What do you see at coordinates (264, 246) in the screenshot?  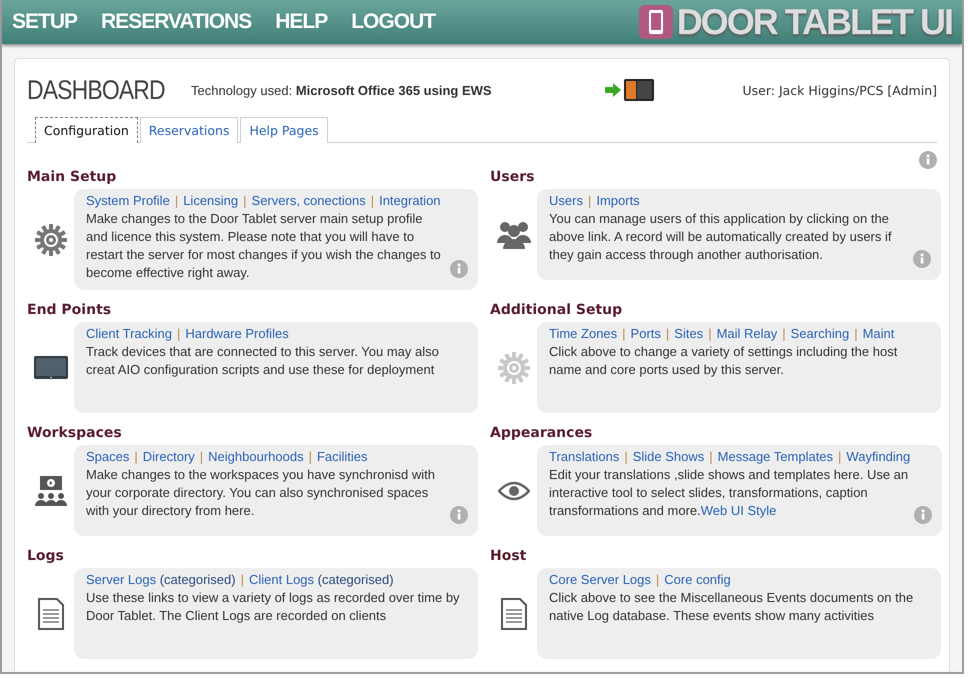 I see `section-description: Make changes to the Door Tablet server main setup profile and licence this system. Please note that you will have to restart the server for most changes if you wish the changes to become effective right away.` at bounding box center [264, 246].